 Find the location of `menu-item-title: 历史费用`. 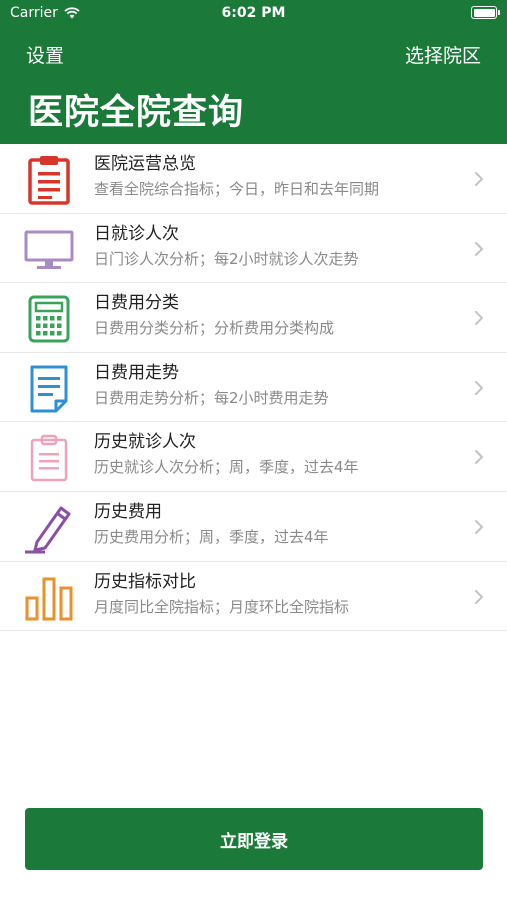

menu-item-title: 历史费用 is located at coordinates (128, 511).